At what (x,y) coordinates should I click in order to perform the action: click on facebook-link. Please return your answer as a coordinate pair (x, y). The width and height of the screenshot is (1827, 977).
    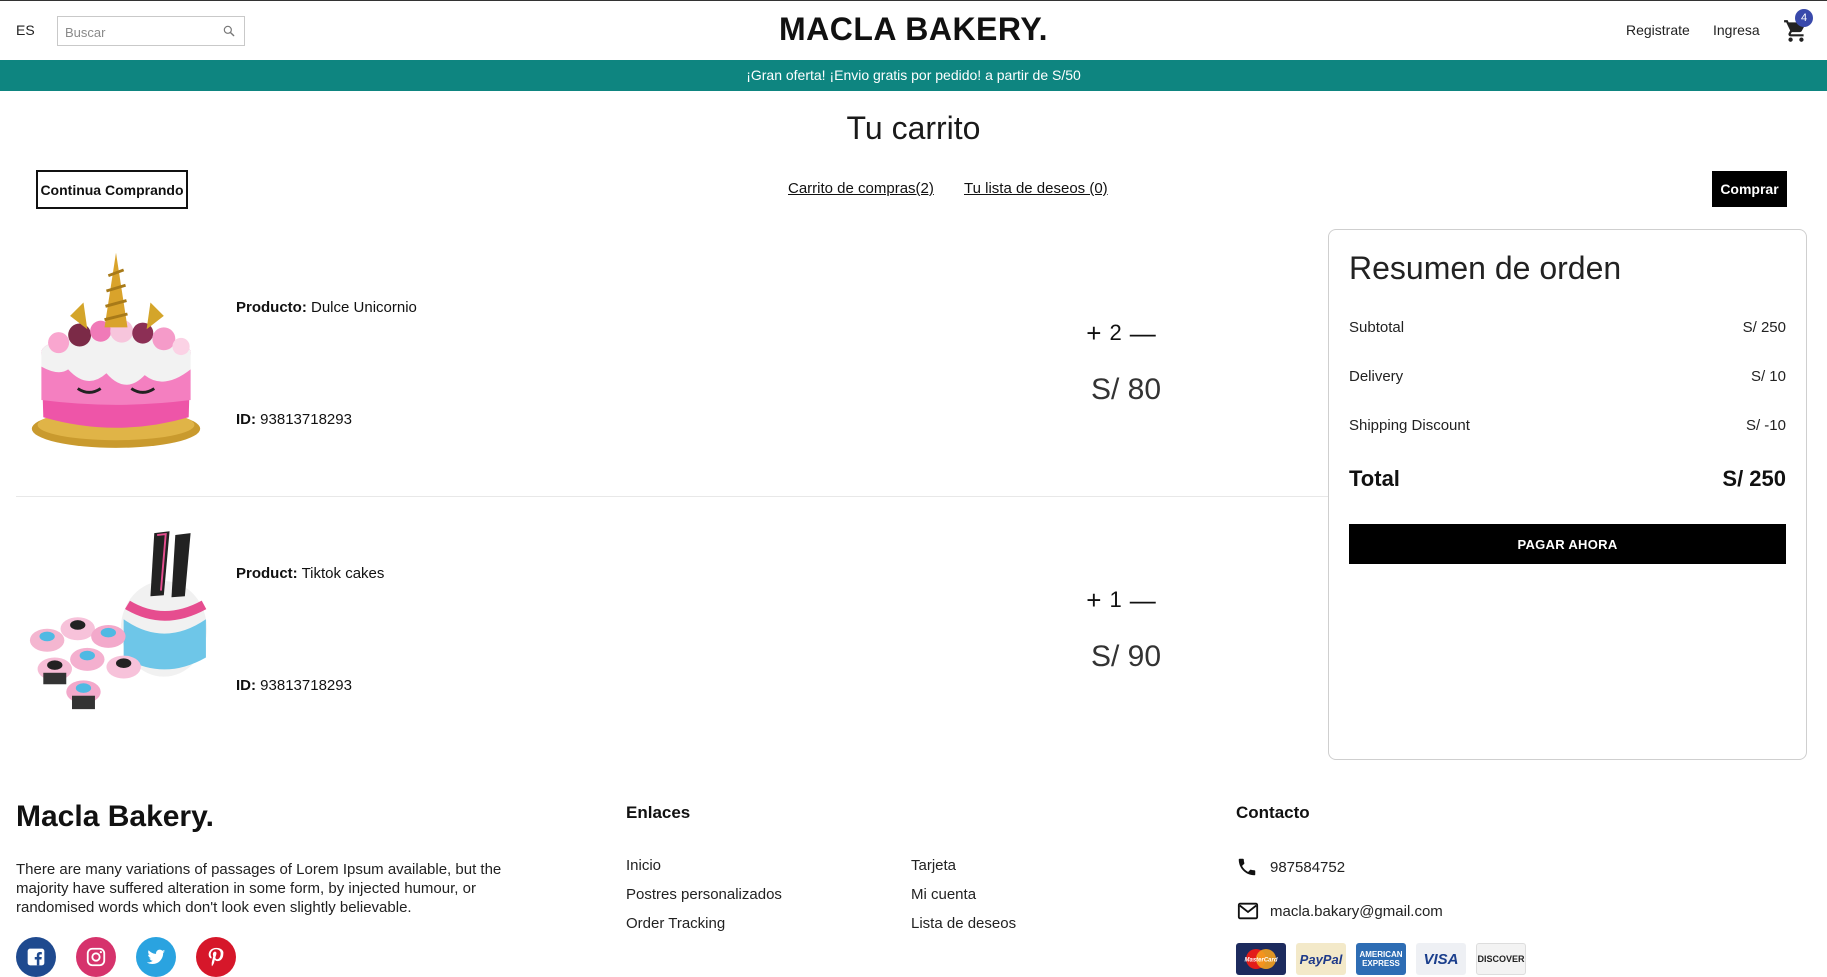
    Looking at the image, I should click on (36, 957).